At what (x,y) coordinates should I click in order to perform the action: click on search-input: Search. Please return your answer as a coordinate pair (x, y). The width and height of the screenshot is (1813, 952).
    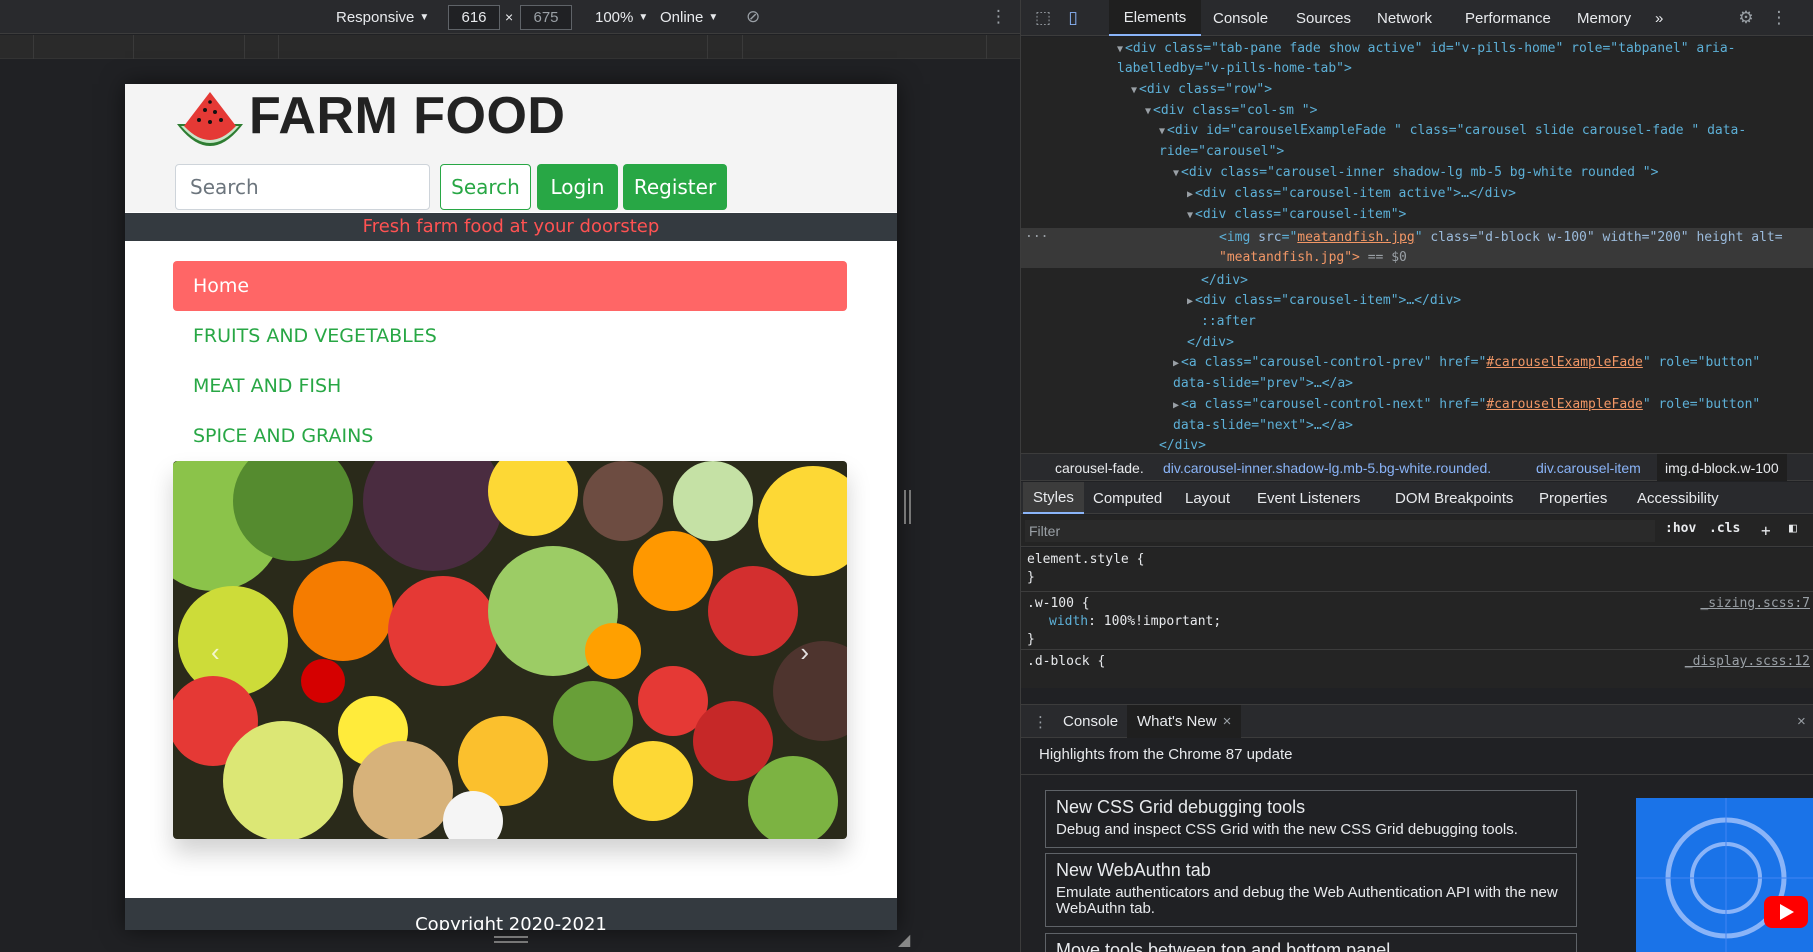
    Looking at the image, I should click on (302, 187).